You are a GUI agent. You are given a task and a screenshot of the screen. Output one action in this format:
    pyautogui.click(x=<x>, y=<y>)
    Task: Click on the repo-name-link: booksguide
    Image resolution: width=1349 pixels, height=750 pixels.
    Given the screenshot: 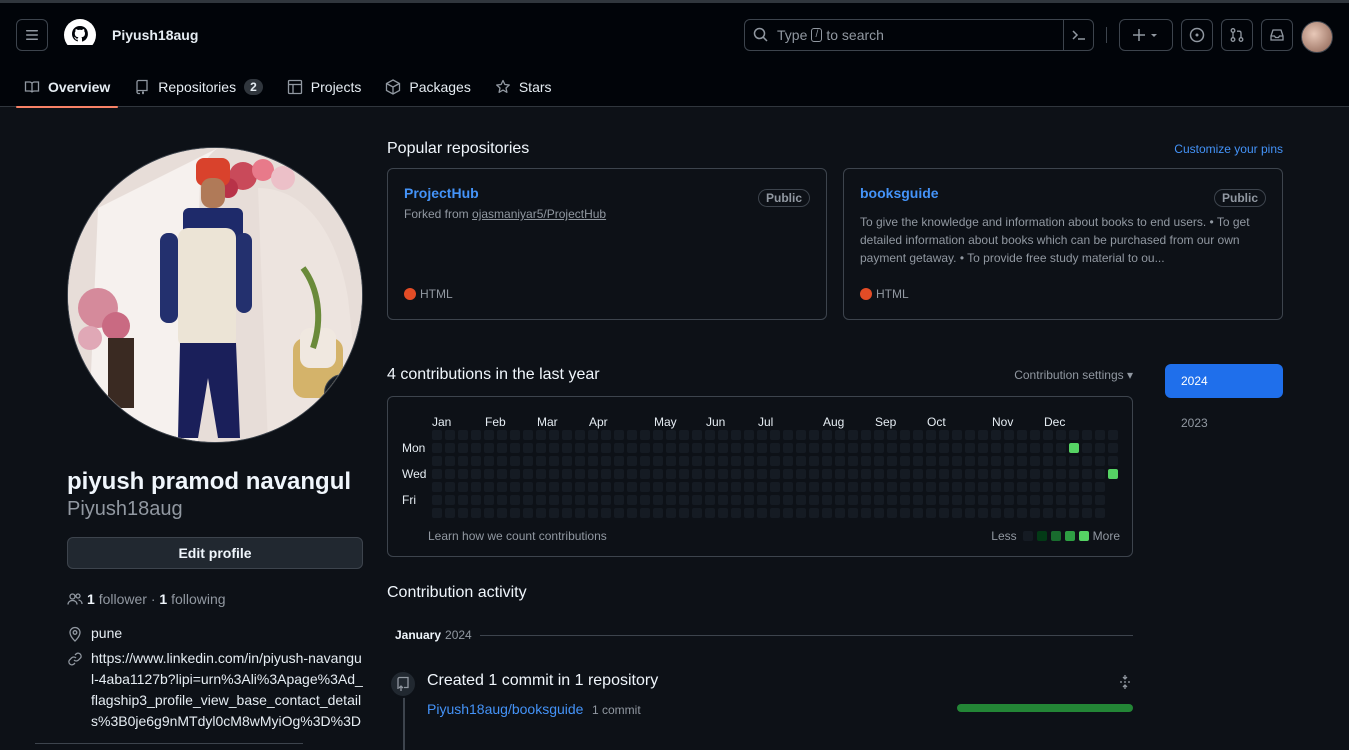 What is the action you would take?
    pyautogui.click(x=1063, y=193)
    